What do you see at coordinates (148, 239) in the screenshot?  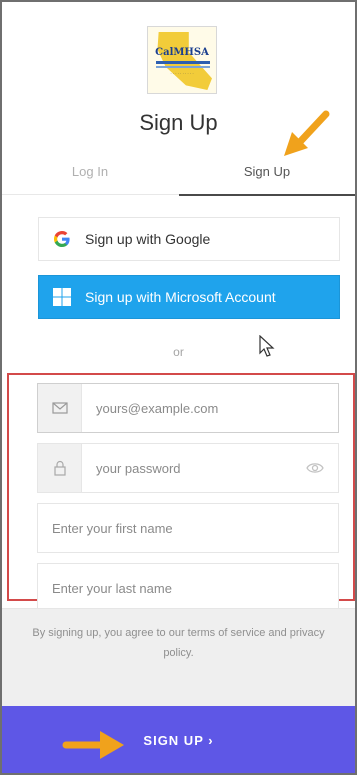 I see `google-signup-label: Sign up with Google` at bounding box center [148, 239].